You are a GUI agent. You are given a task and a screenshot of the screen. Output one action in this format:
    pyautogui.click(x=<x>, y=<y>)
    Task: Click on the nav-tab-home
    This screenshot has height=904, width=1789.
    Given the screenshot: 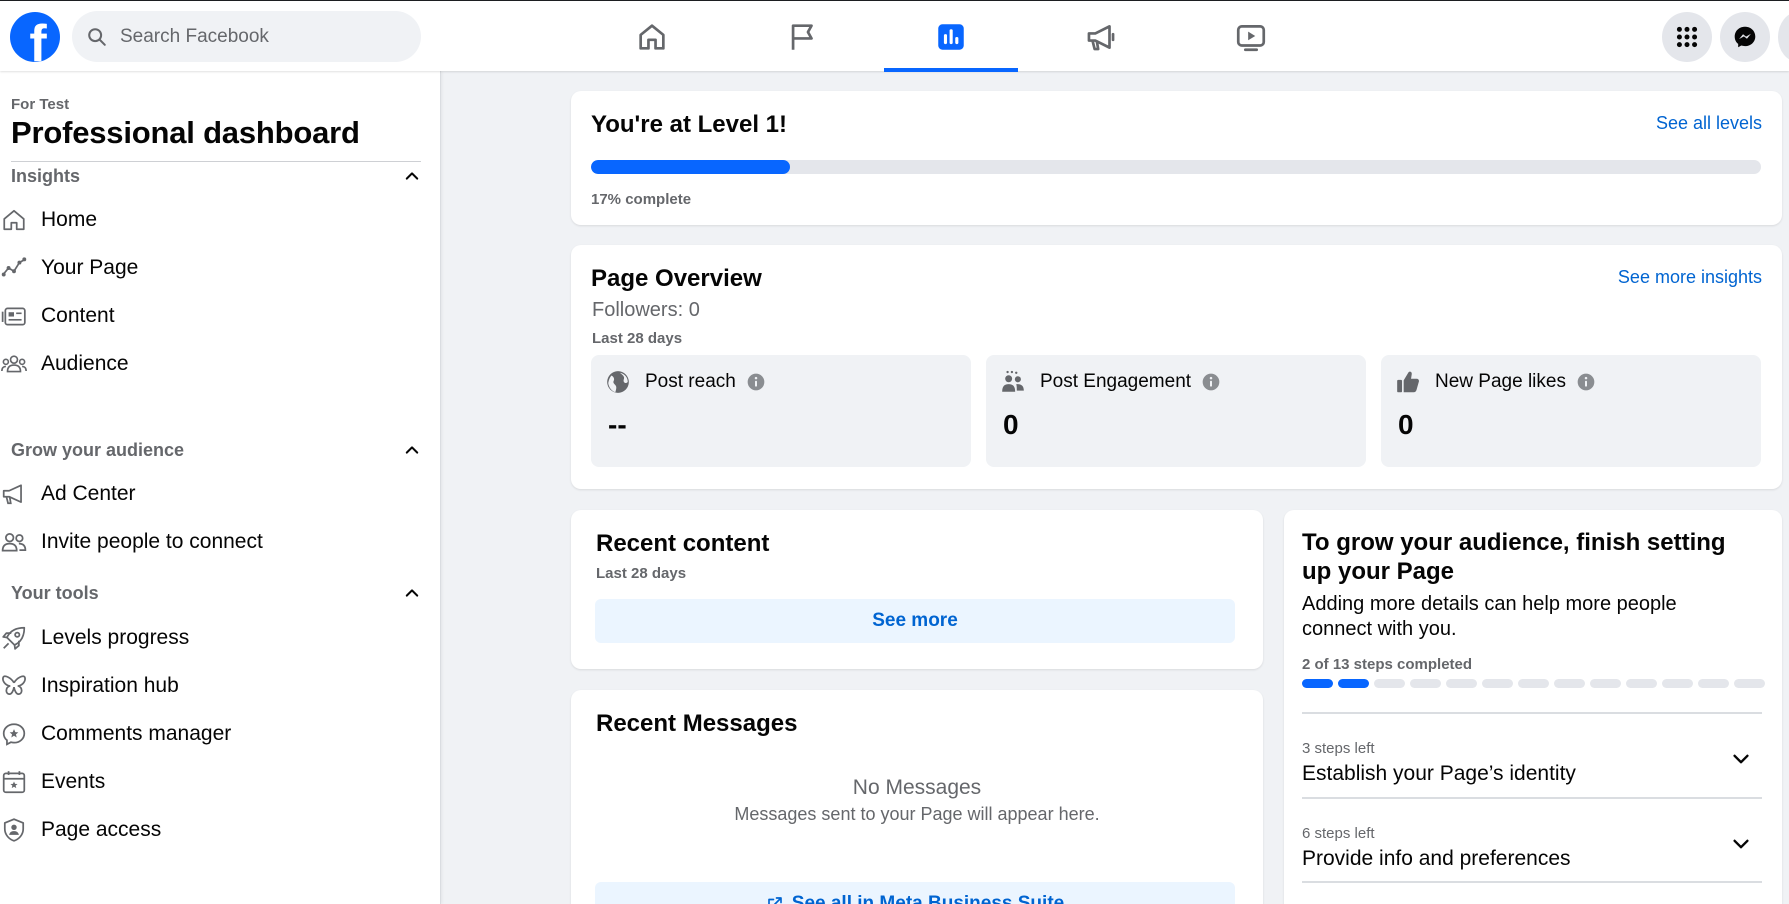 What is the action you would take?
    pyautogui.click(x=652, y=36)
    